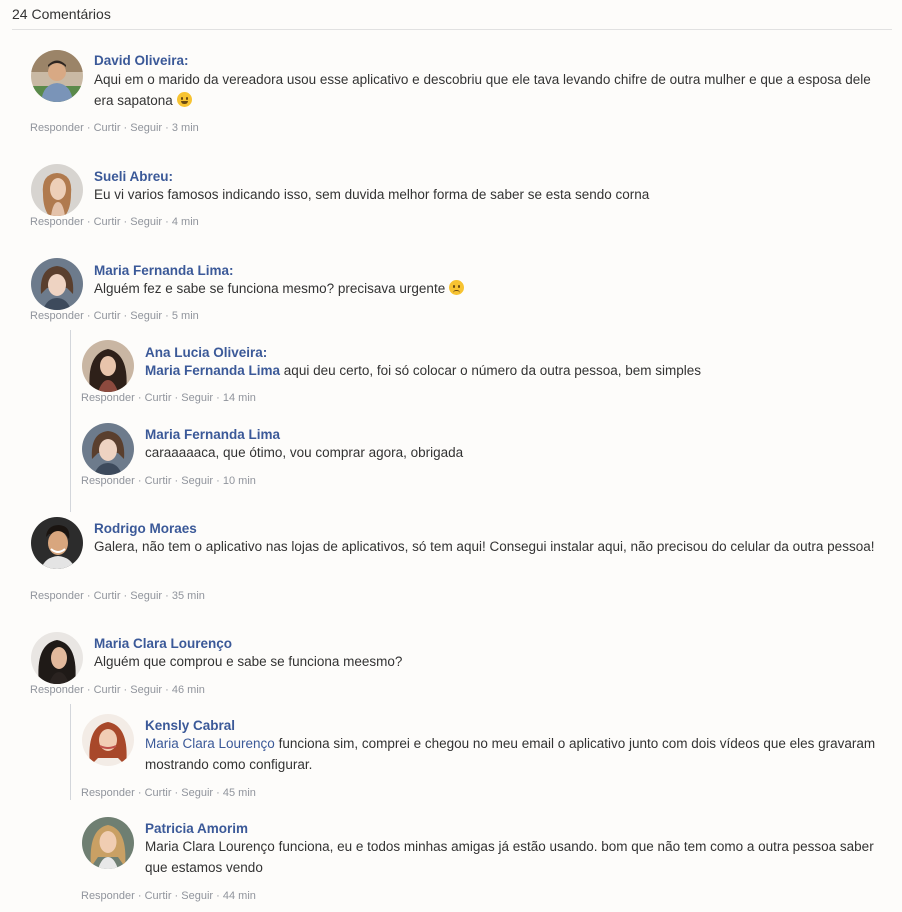 The height and width of the screenshot is (912, 902). What do you see at coordinates (188, 690) in the screenshot?
I see `comment-timestamp: 46 min` at bounding box center [188, 690].